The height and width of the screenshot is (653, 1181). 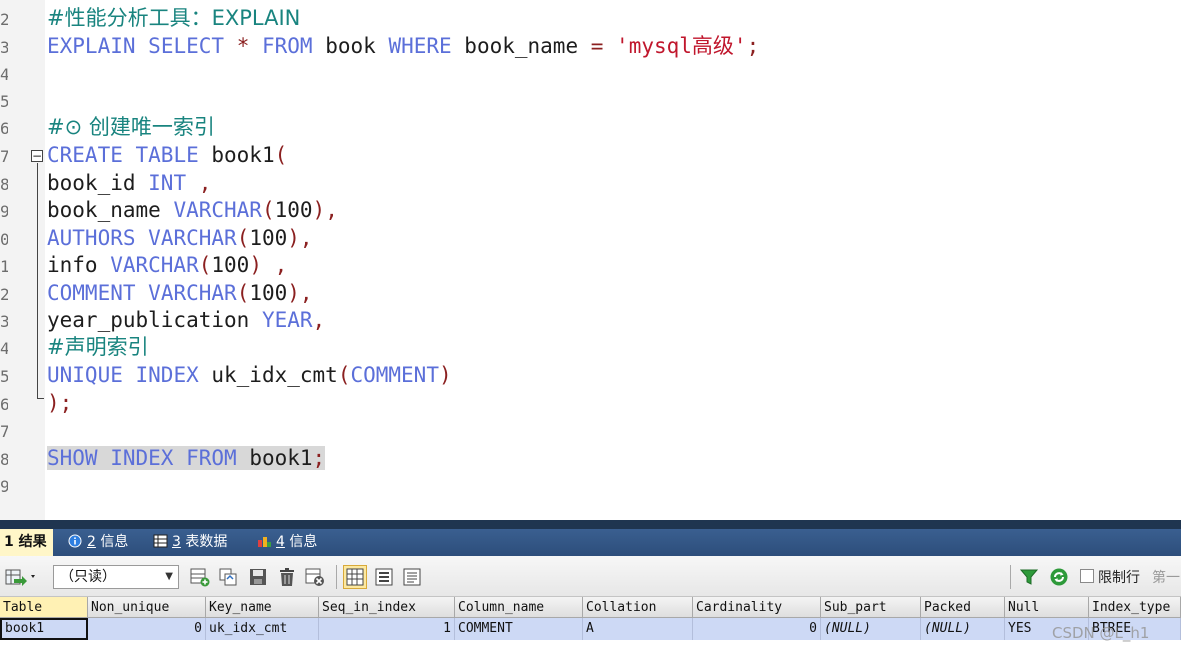 What do you see at coordinates (519, 607) in the screenshot?
I see `column-header-column-name: Column_name` at bounding box center [519, 607].